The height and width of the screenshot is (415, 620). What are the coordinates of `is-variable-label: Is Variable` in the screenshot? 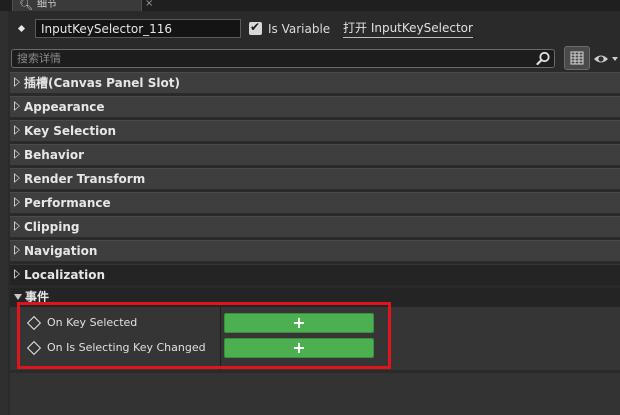 It's located at (299, 29).